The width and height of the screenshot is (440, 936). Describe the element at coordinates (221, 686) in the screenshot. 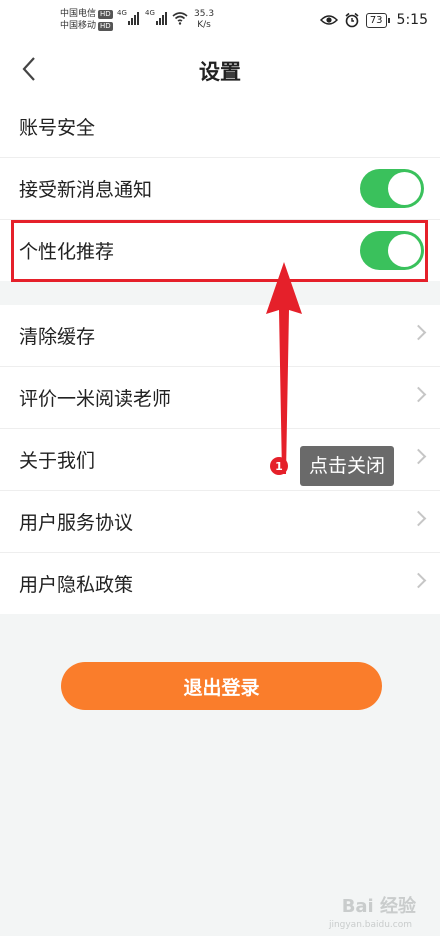

I see `logout-button: 退出登录` at that location.